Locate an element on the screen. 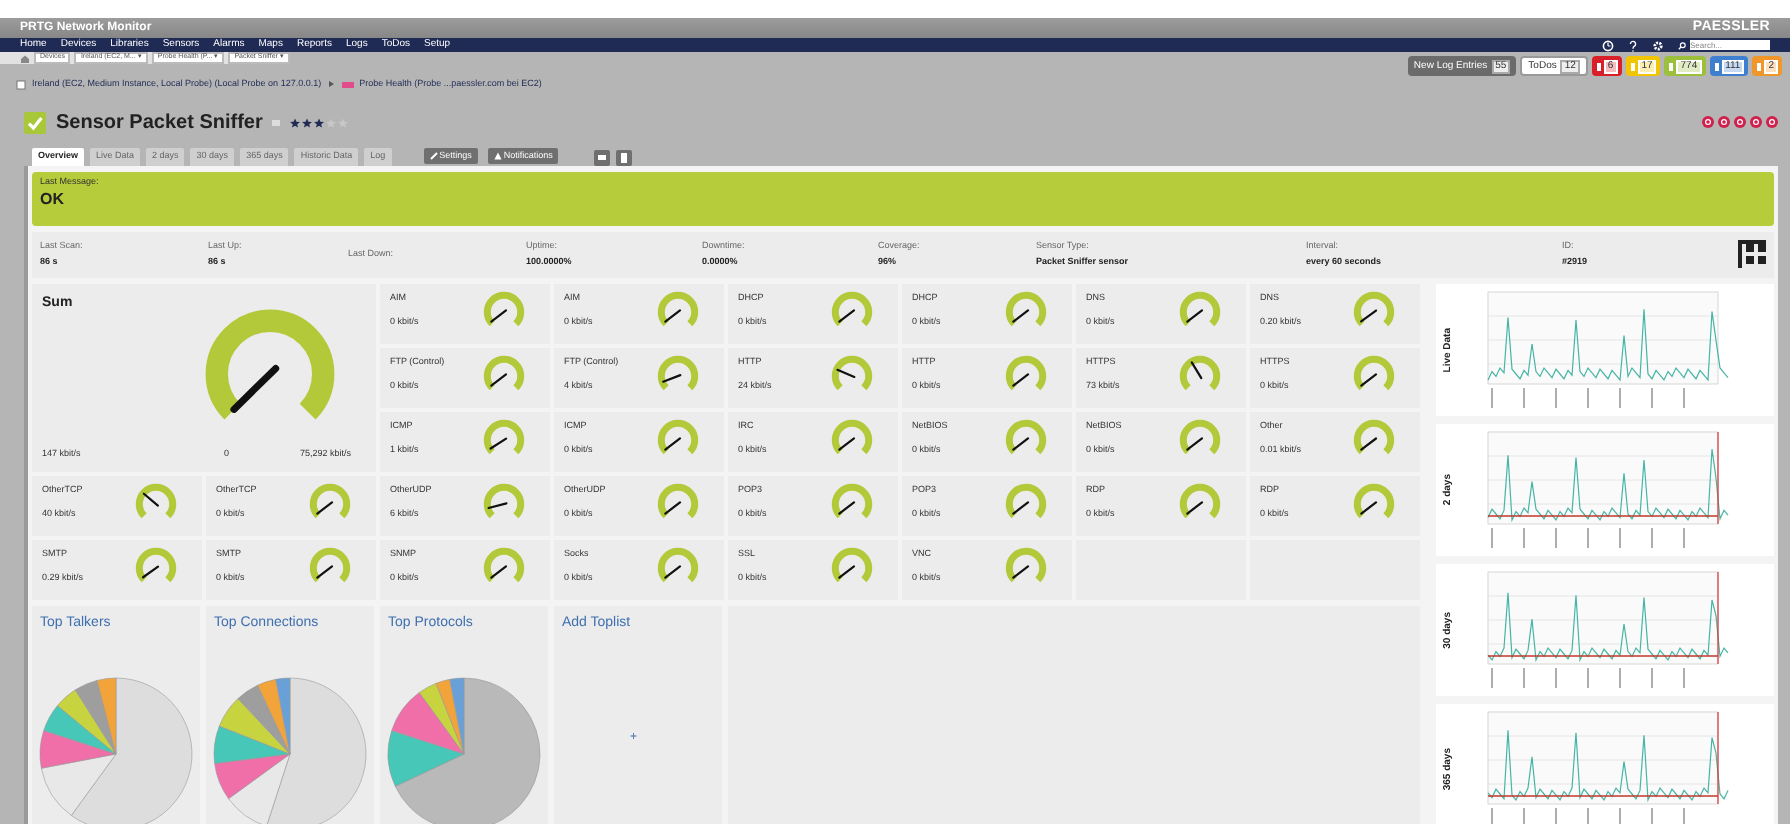 The image size is (1790, 824). probe-icon is located at coordinates (347, 84).